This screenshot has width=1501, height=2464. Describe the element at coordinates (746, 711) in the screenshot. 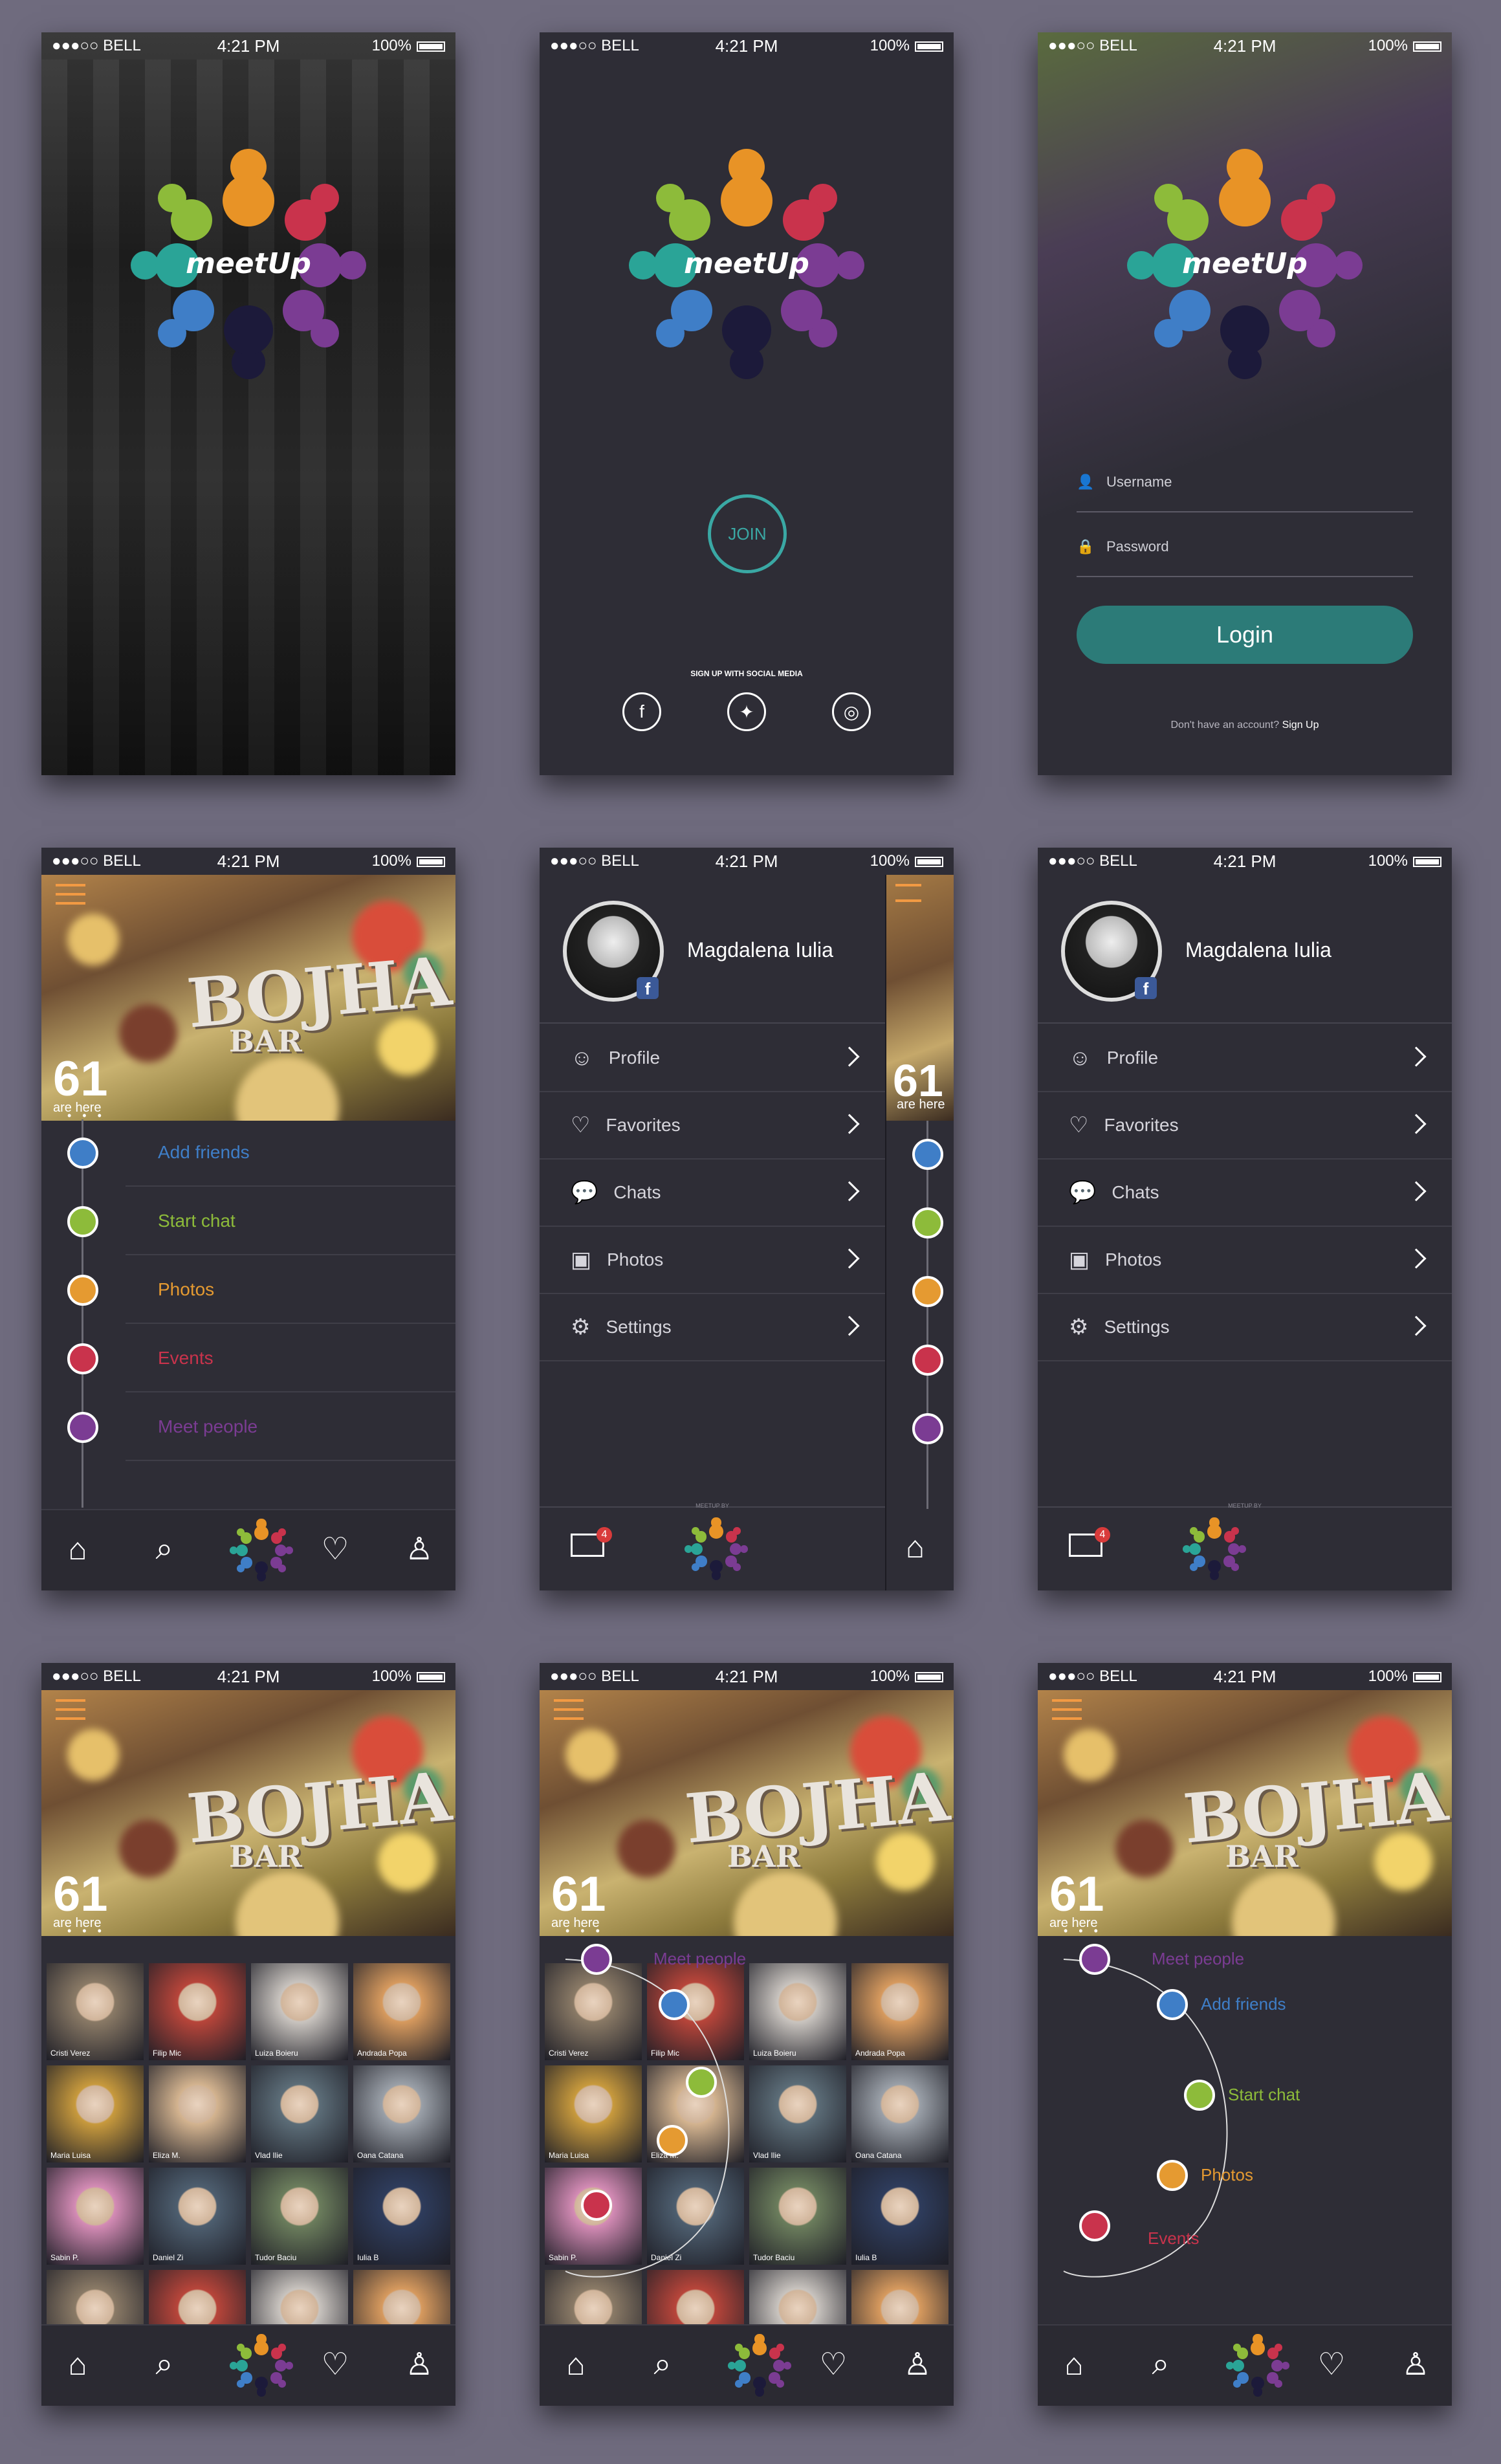

I see `twitter-icon: ✦` at that location.